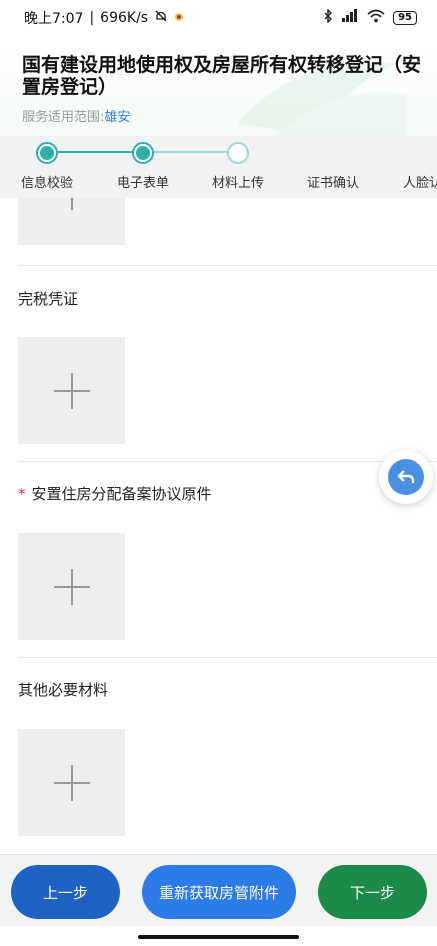 Image resolution: width=437 pixels, height=946 pixels. I want to click on status-time: 晚上7:07, so click(54, 19).